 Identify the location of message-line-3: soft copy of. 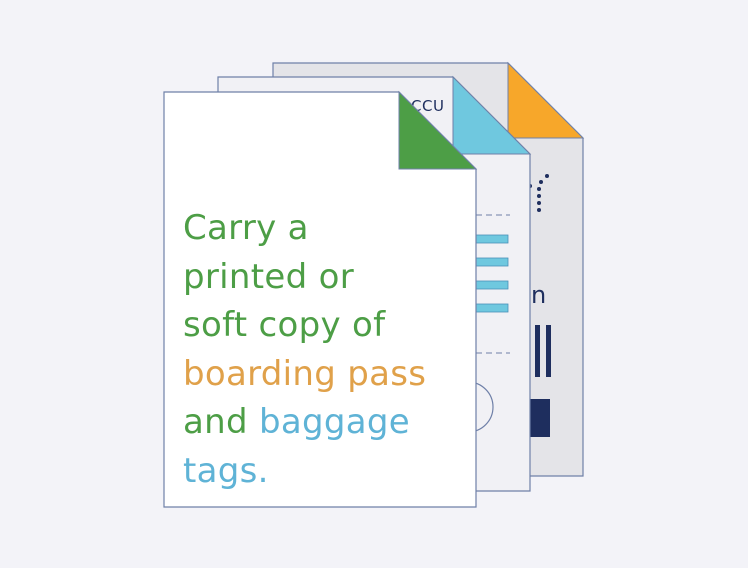
(284, 325).